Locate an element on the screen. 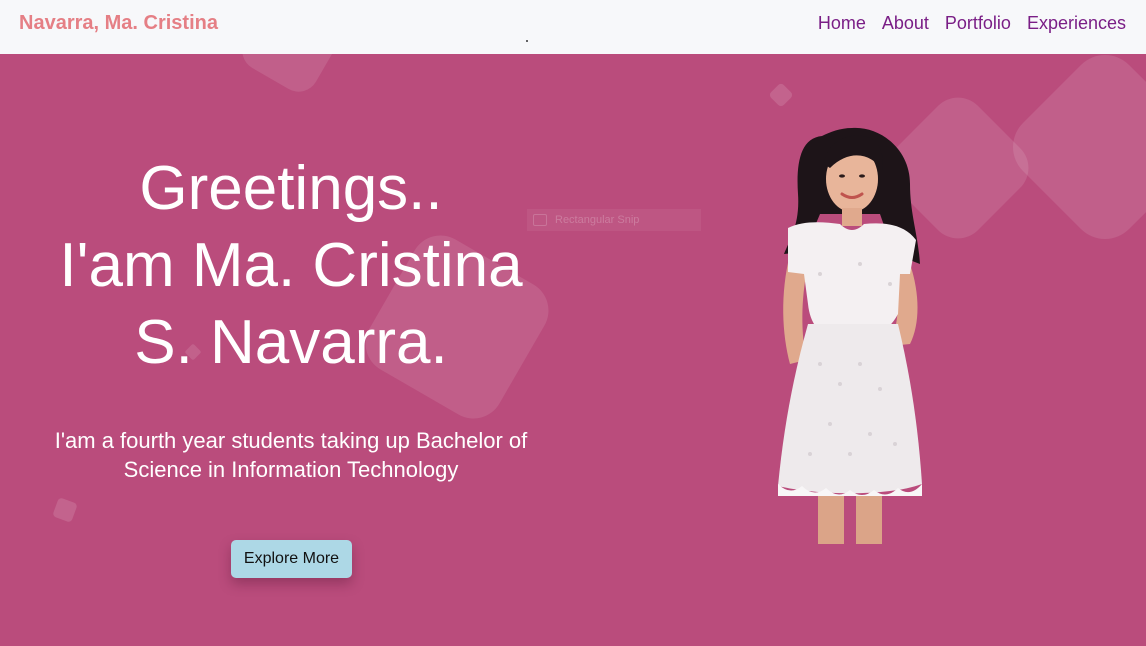  headline-line-name: I'am Ma. Cristina is located at coordinates (291, 265).